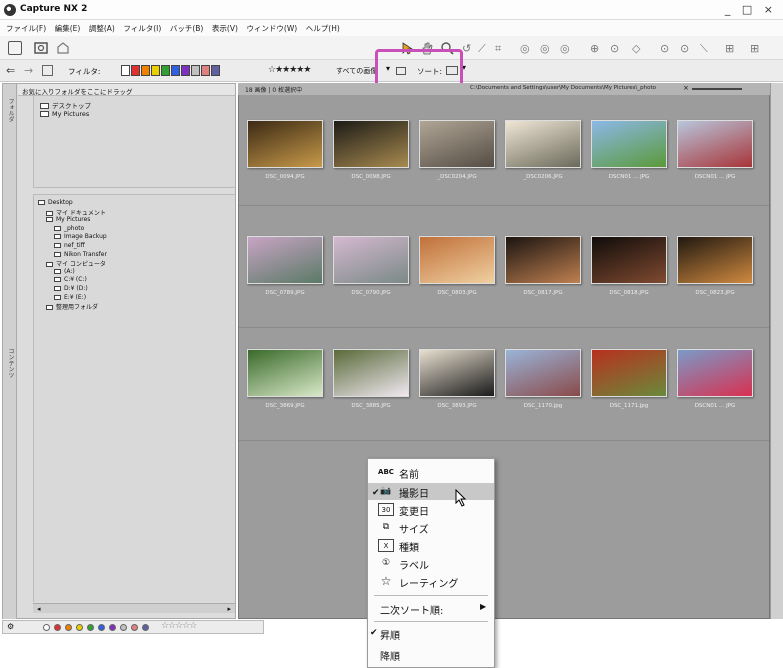  What do you see at coordinates (26, 28) in the screenshot?
I see `menu-file: ファイル(F)` at bounding box center [26, 28].